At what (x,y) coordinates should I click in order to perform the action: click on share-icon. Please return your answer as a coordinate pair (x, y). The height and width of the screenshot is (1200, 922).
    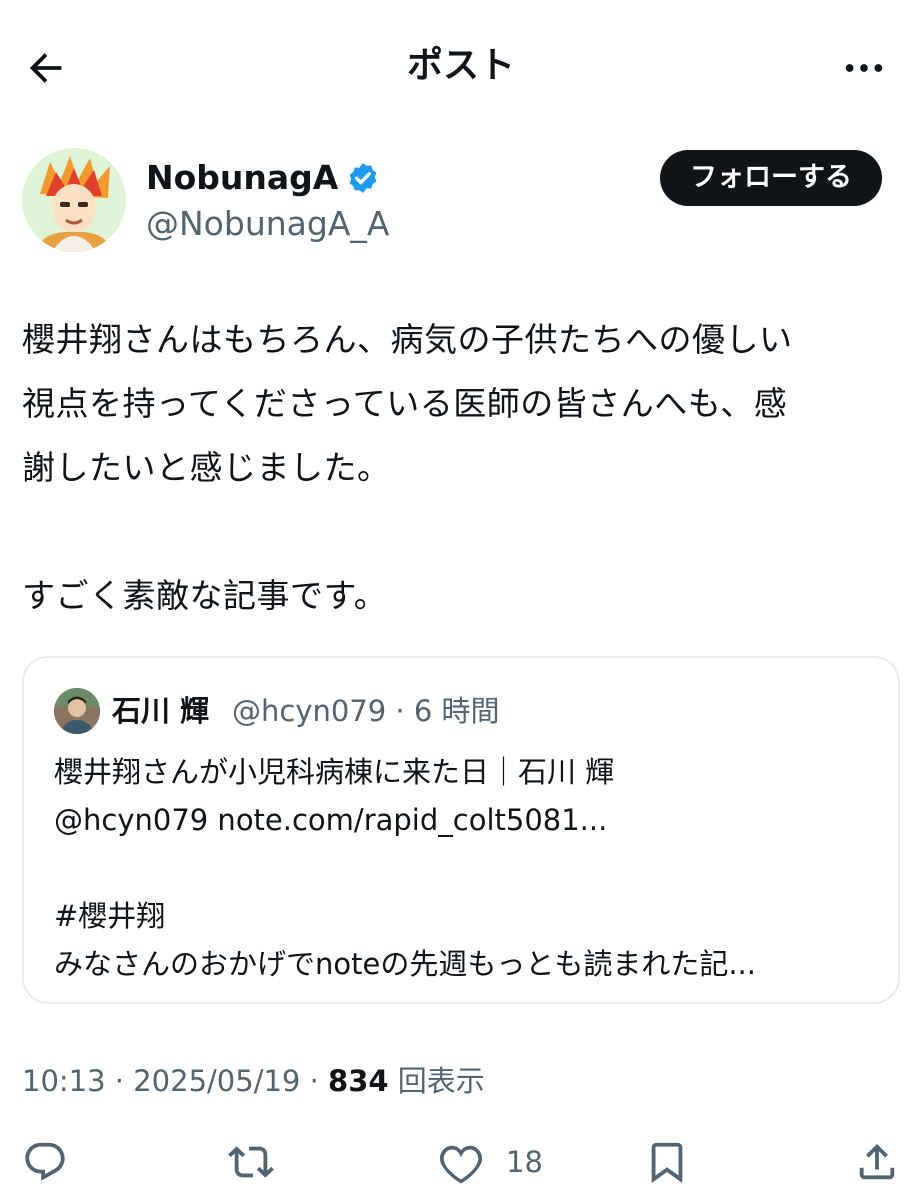
    Looking at the image, I should click on (877, 1161).